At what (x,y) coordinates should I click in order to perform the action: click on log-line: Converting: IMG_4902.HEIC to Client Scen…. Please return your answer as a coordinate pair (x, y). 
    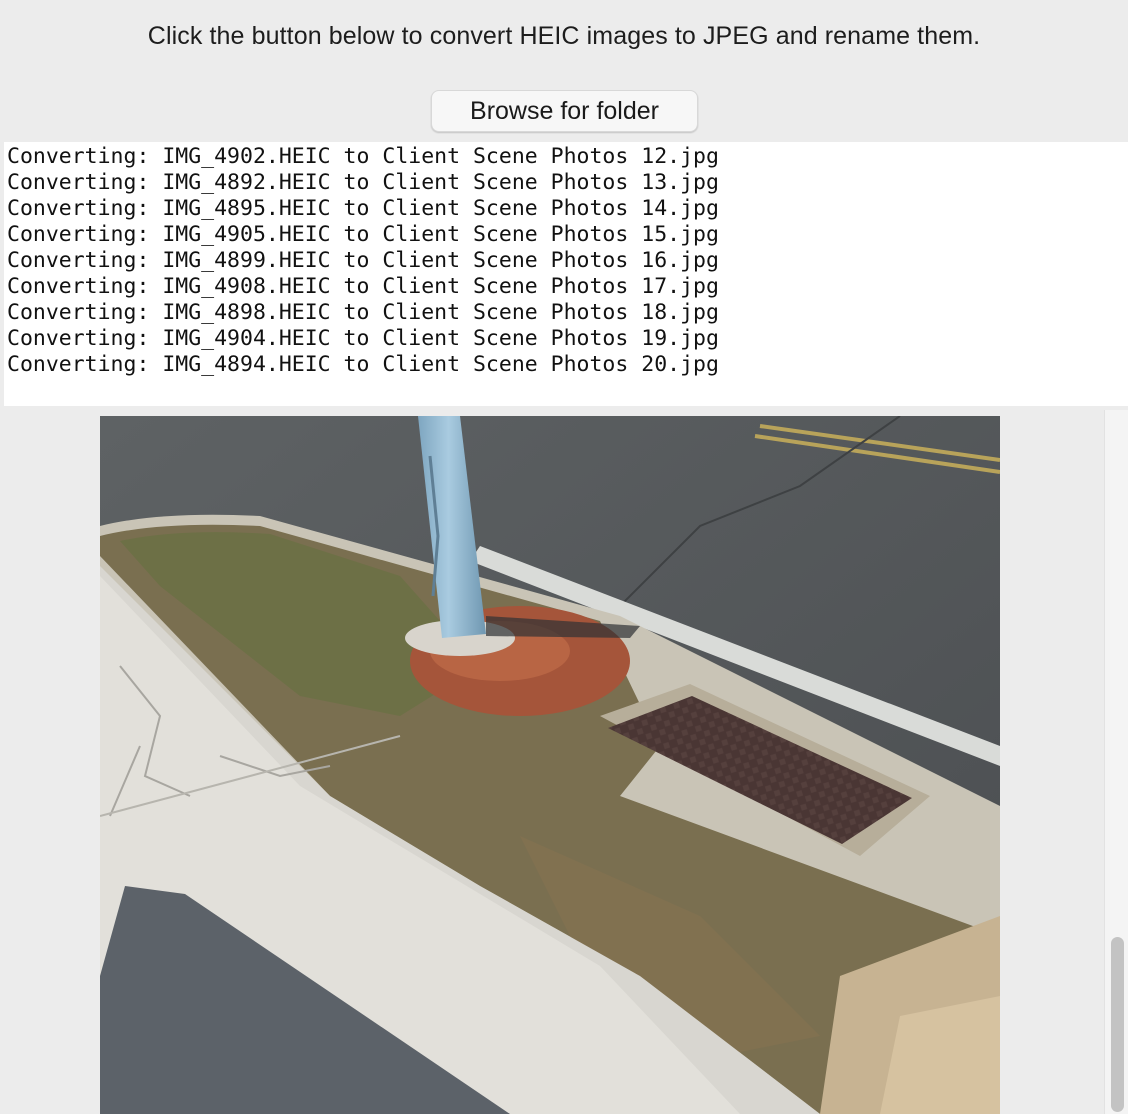
    Looking at the image, I should click on (363, 156).